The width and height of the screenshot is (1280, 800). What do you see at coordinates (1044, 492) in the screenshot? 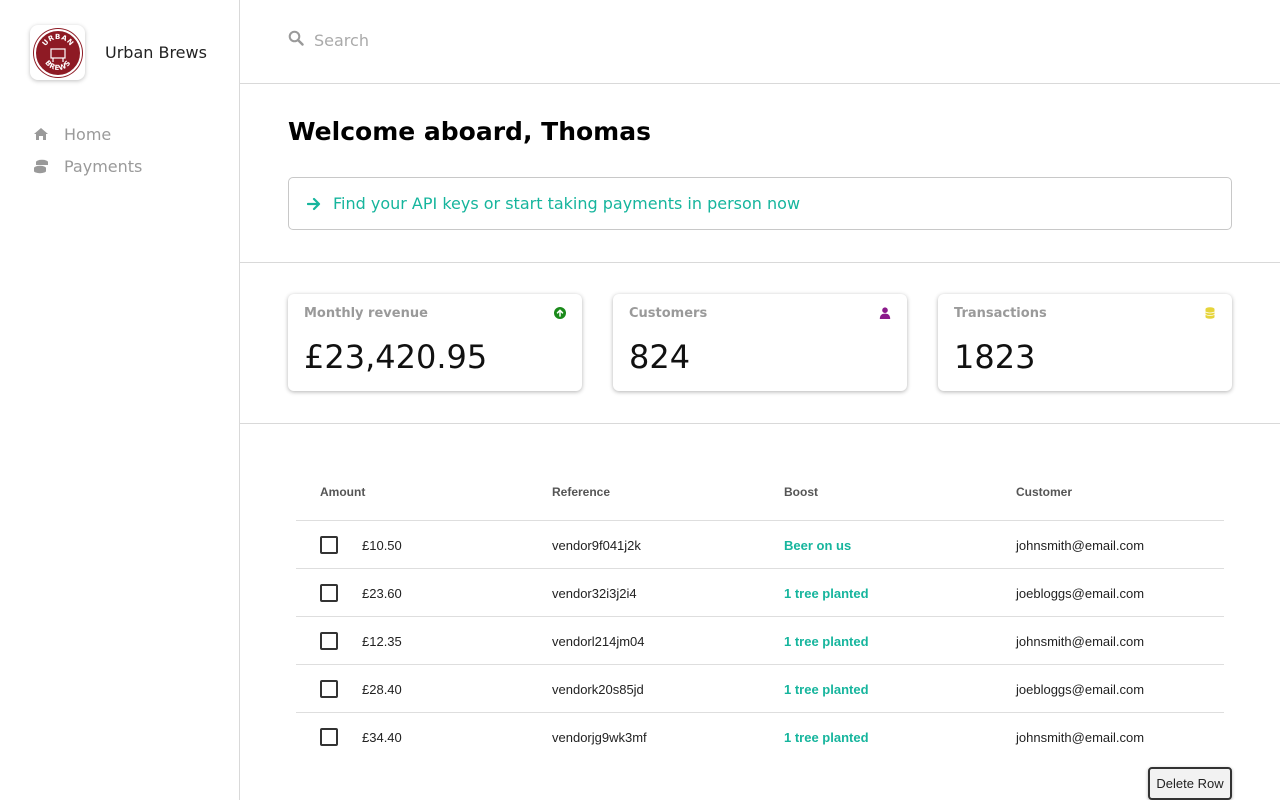
I see `column-header-customer: Customer` at bounding box center [1044, 492].